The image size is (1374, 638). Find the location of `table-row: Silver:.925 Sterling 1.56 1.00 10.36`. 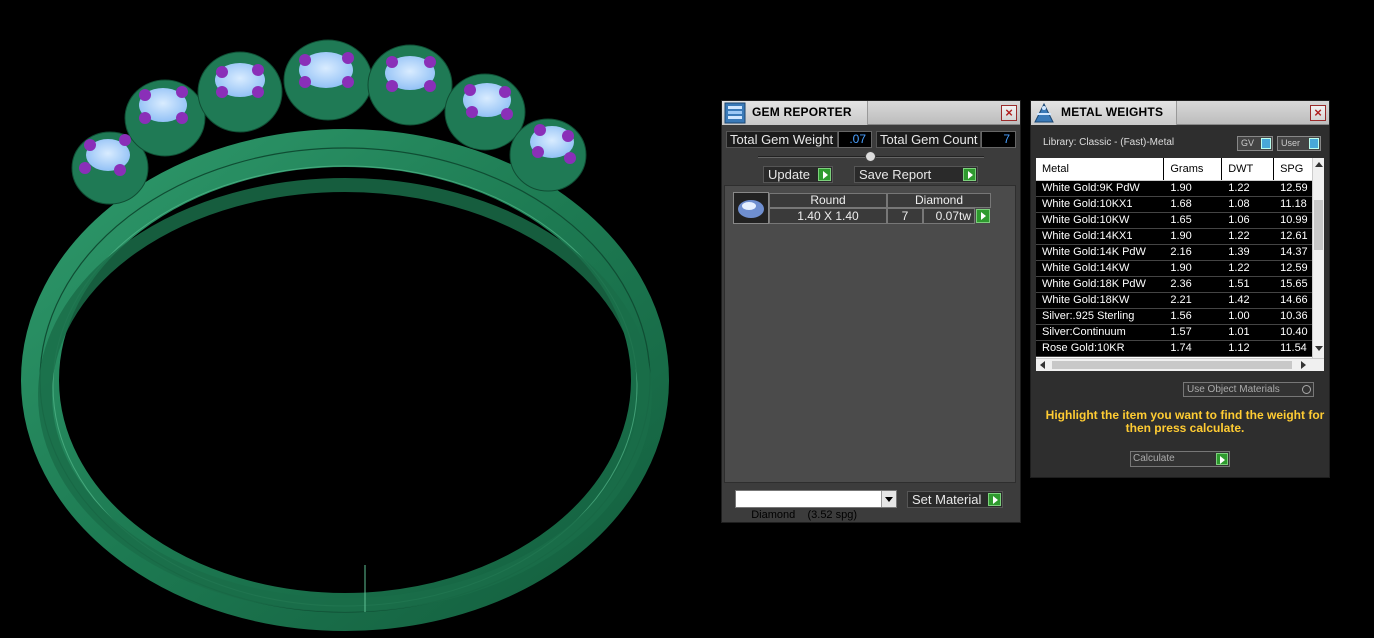

table-row: Silver:.925 Sterling 1.56 1.00 10.36 is located at coordinates (1180, 316).